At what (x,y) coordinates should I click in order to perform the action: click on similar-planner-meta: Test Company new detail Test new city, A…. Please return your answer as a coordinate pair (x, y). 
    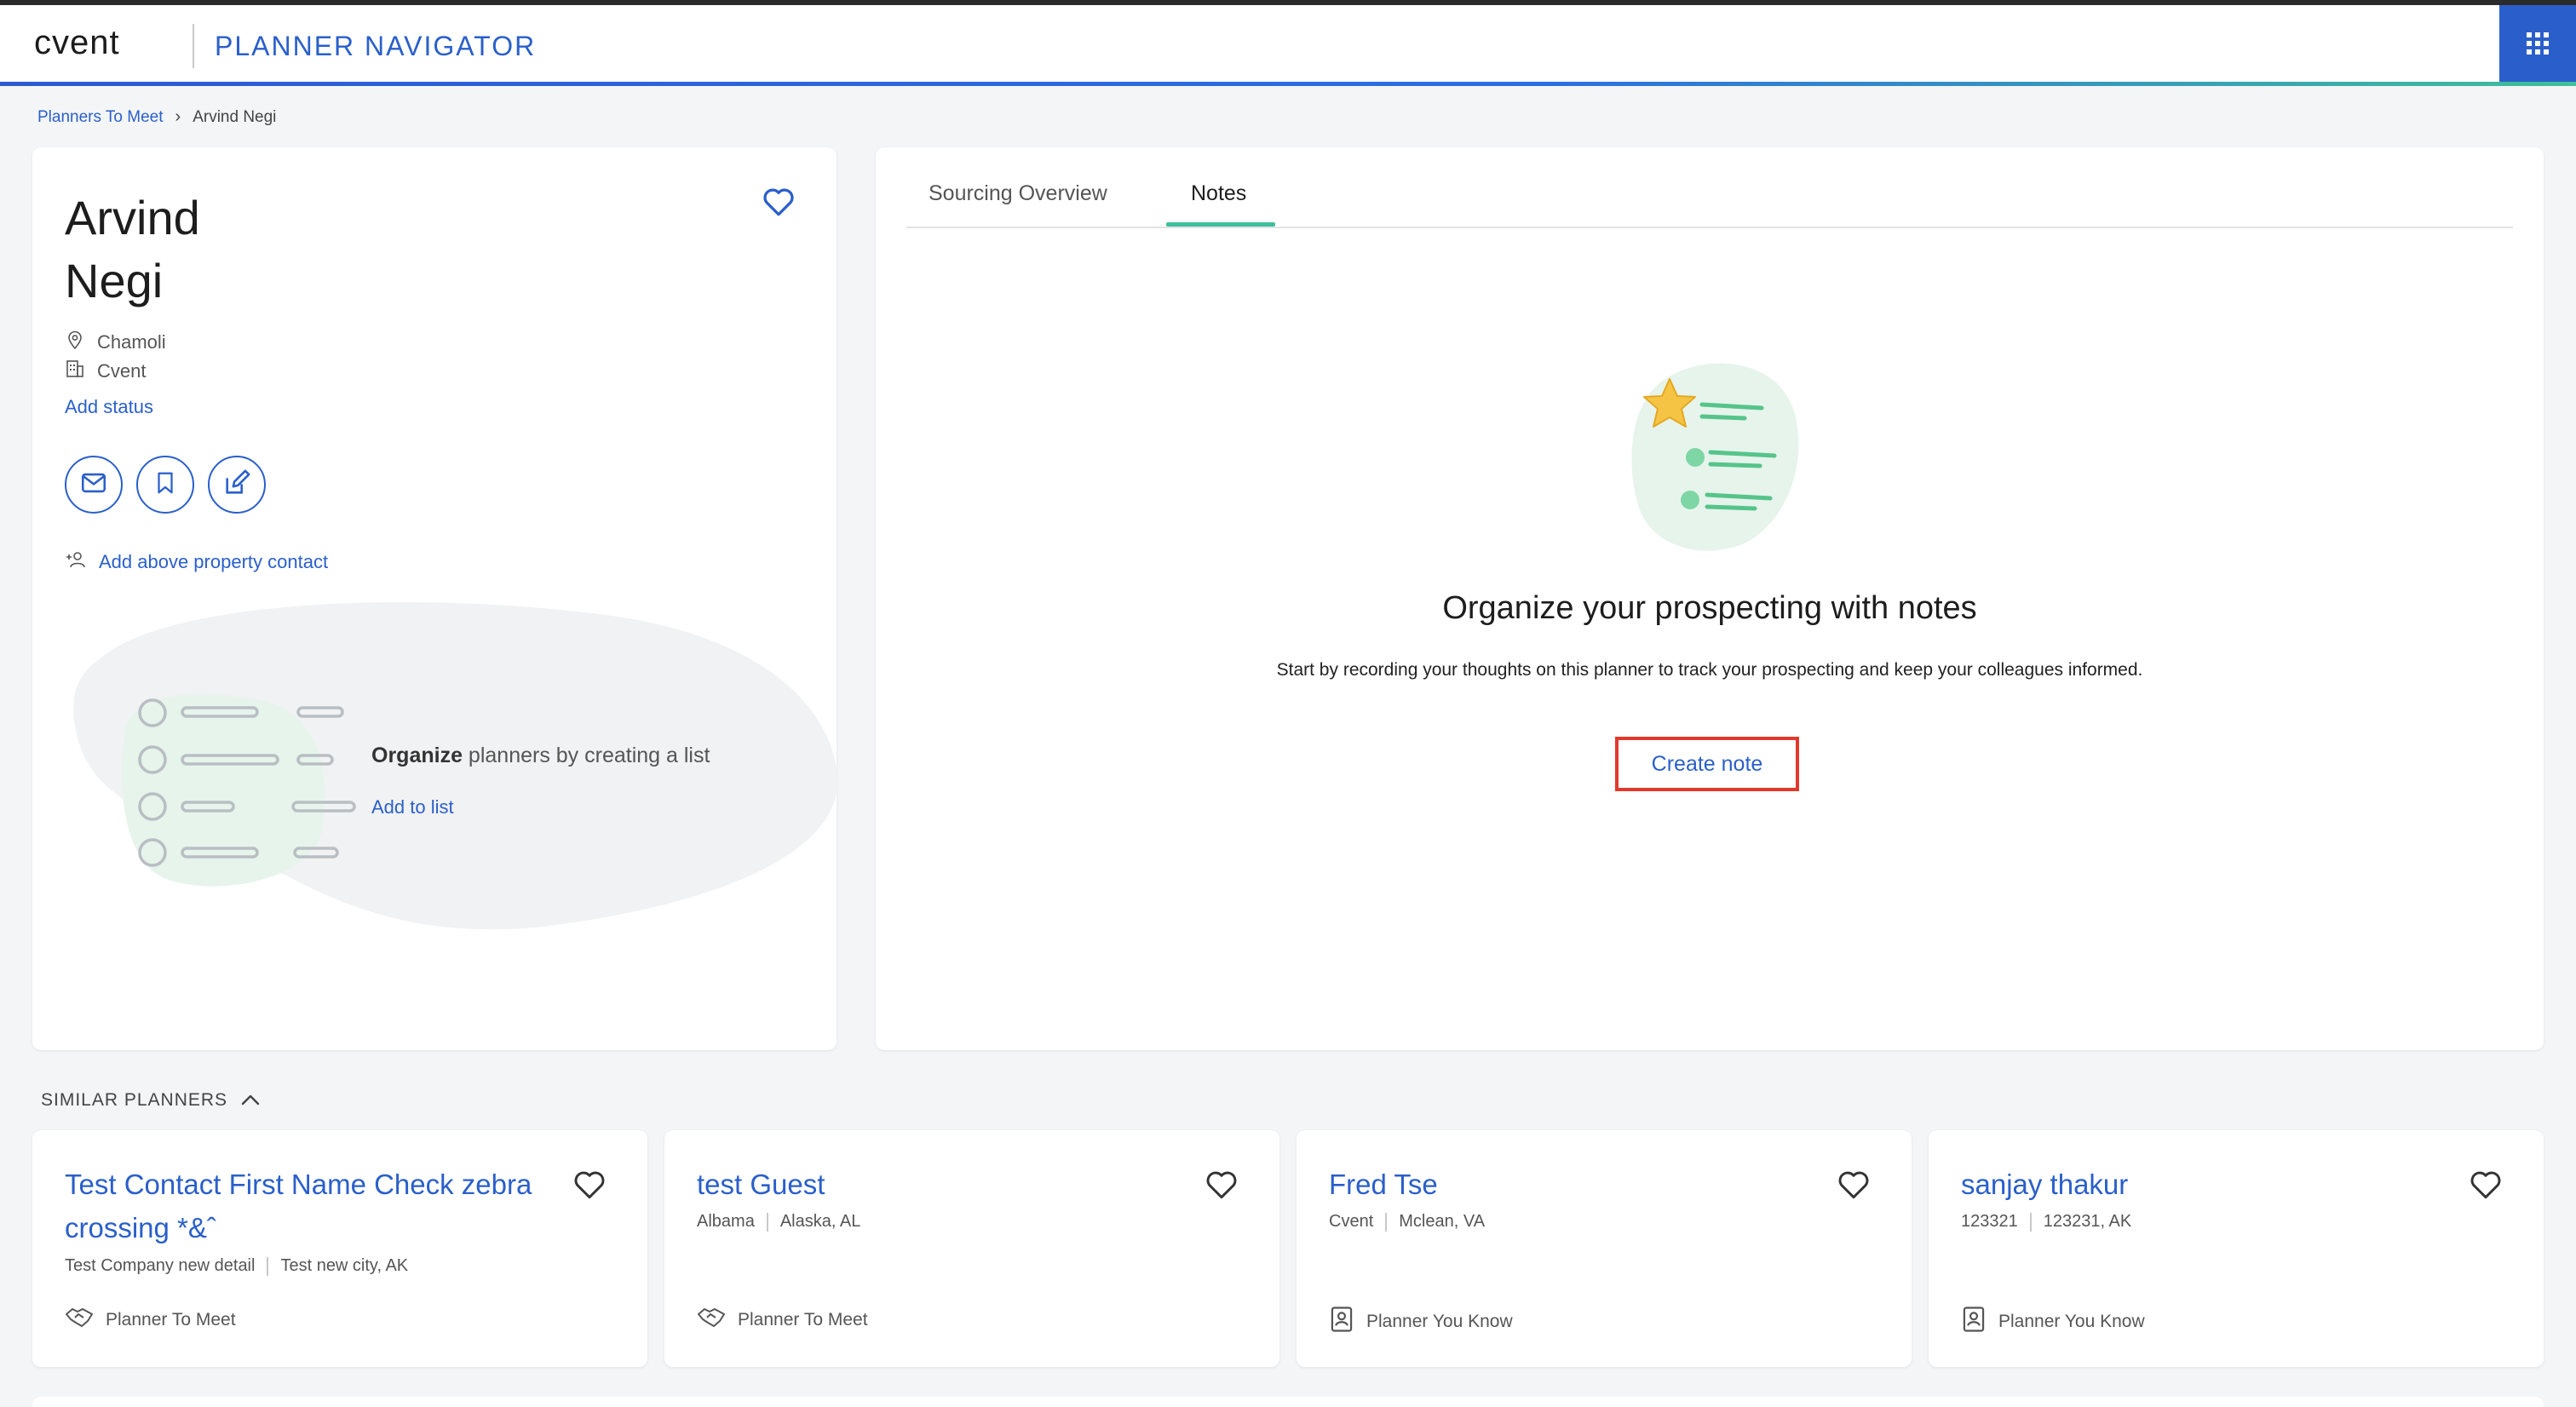
    Looking at the image, I should click on (237, 1266).